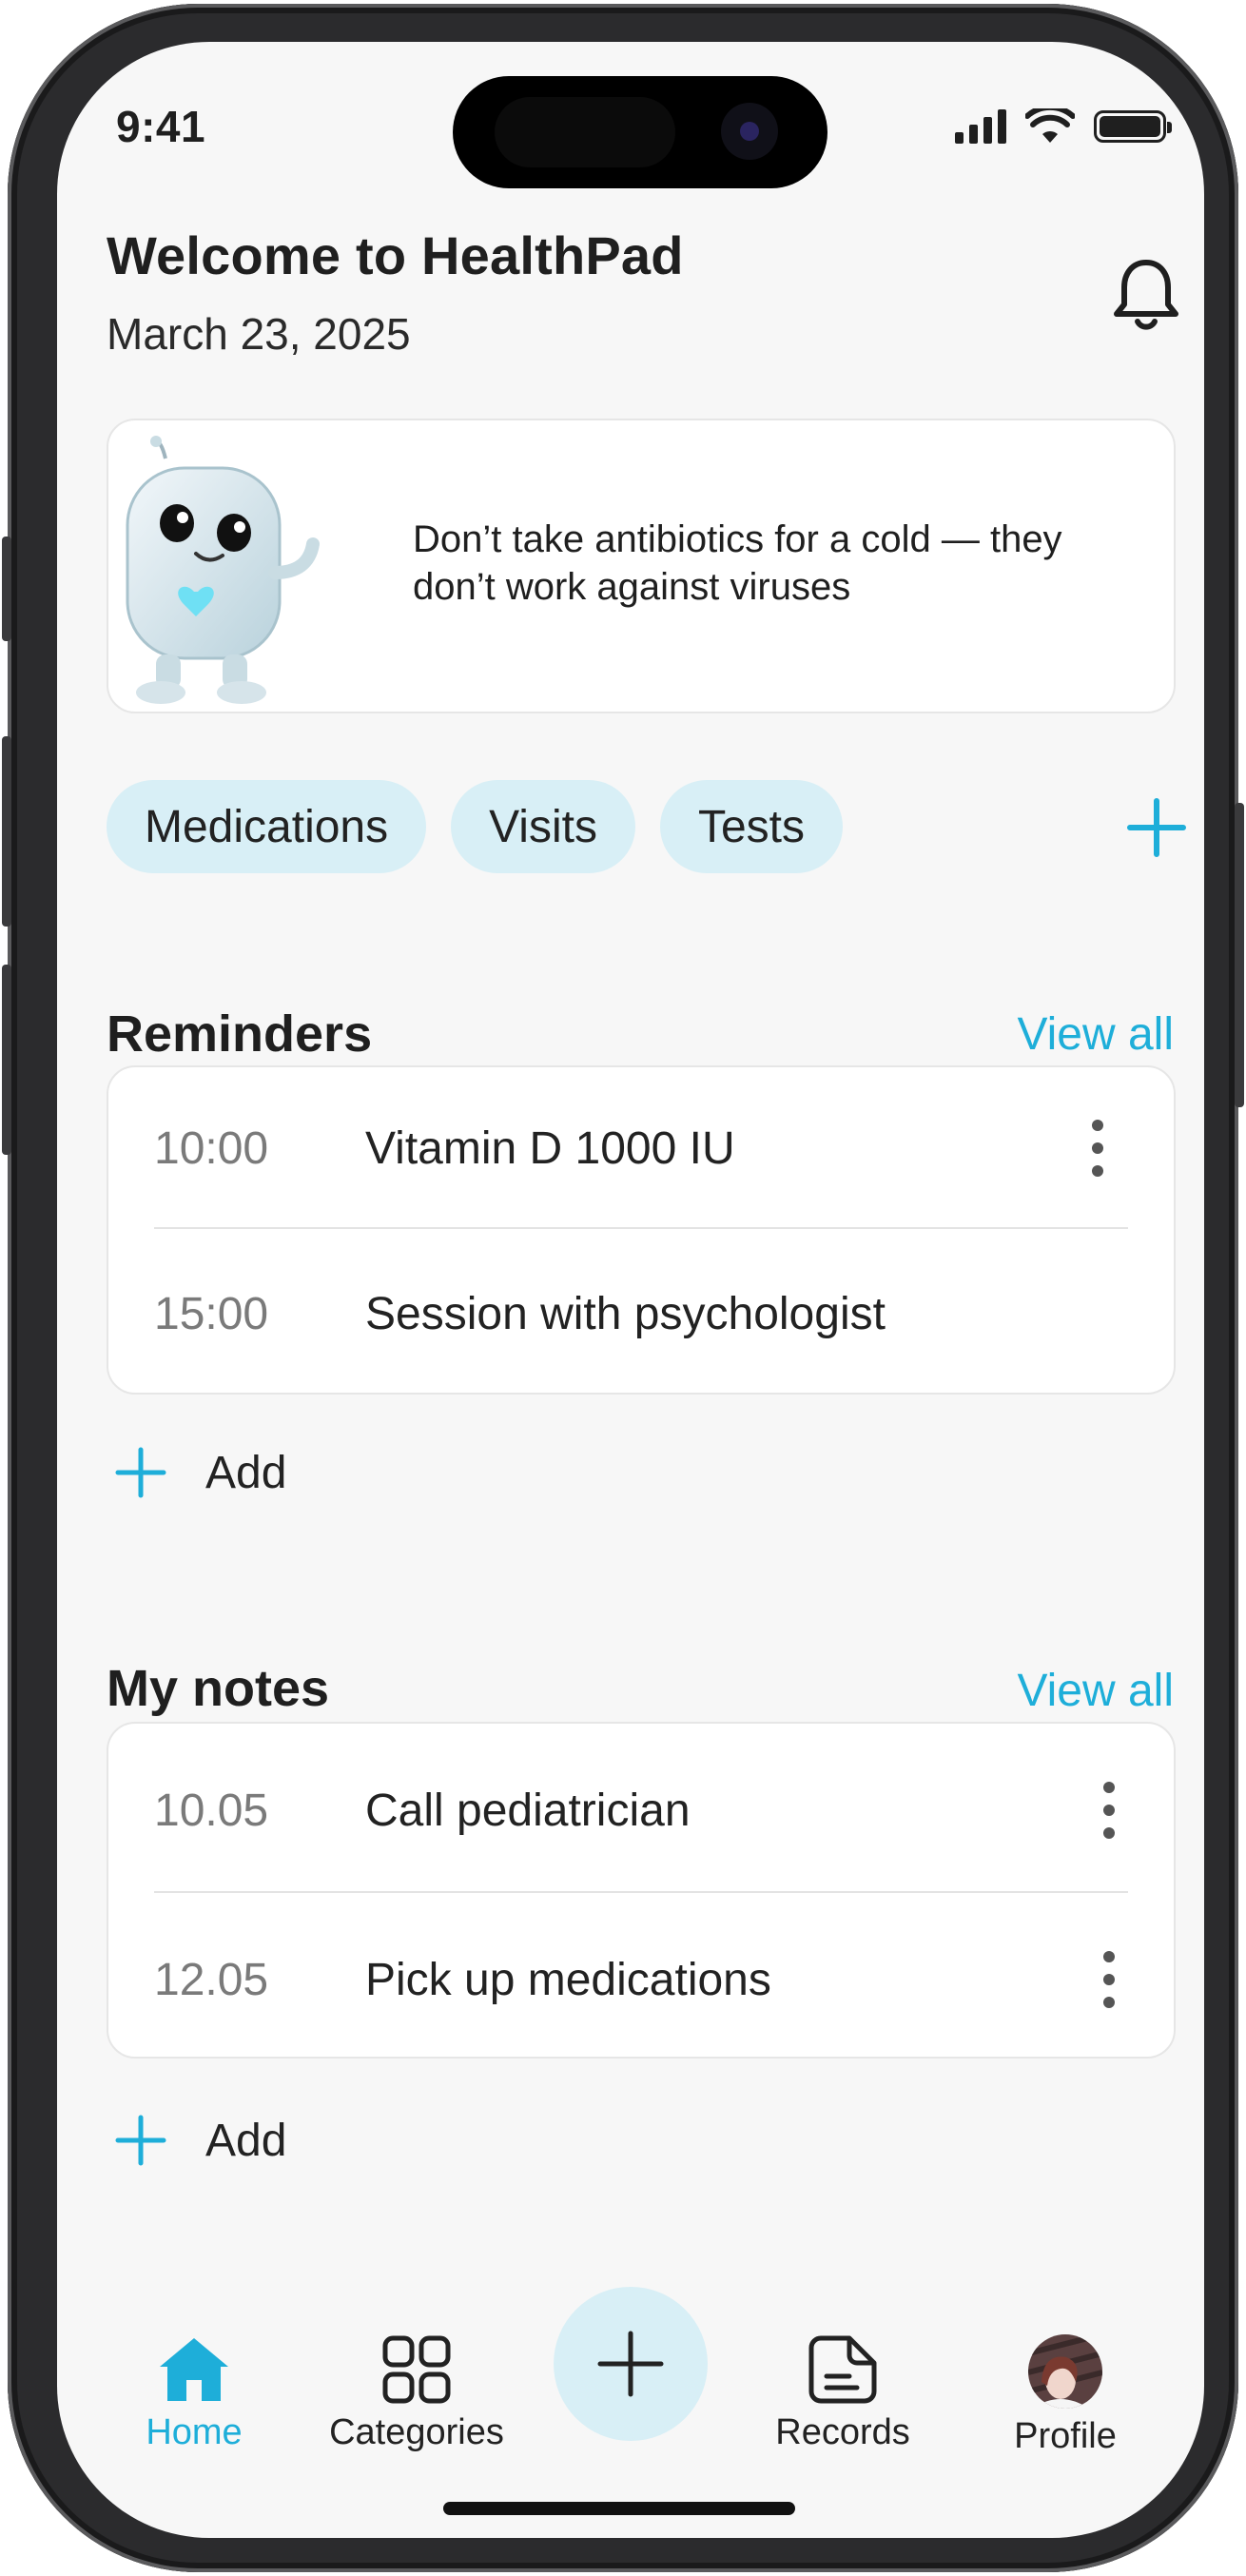 The width and height of the screenshot is (1246, 2576). What do you see at coordinates (1050, 125) in the screenshot?
I see `wifi-icon` at bounding box center [1050, 125].